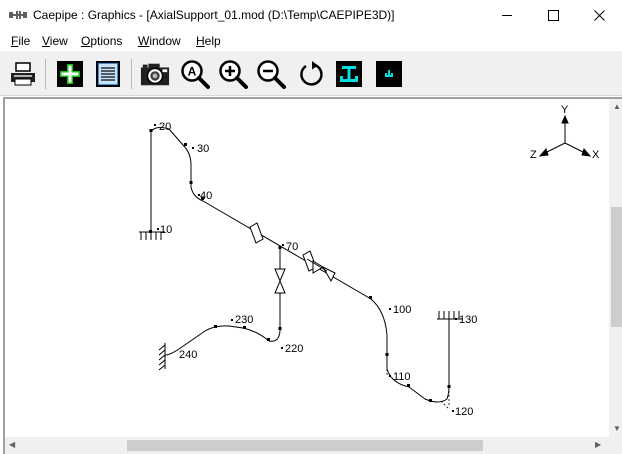 The width and height of the screenshot is (622, 454). I want to click on scroll-down-icon: ▼, so click(617, 429).